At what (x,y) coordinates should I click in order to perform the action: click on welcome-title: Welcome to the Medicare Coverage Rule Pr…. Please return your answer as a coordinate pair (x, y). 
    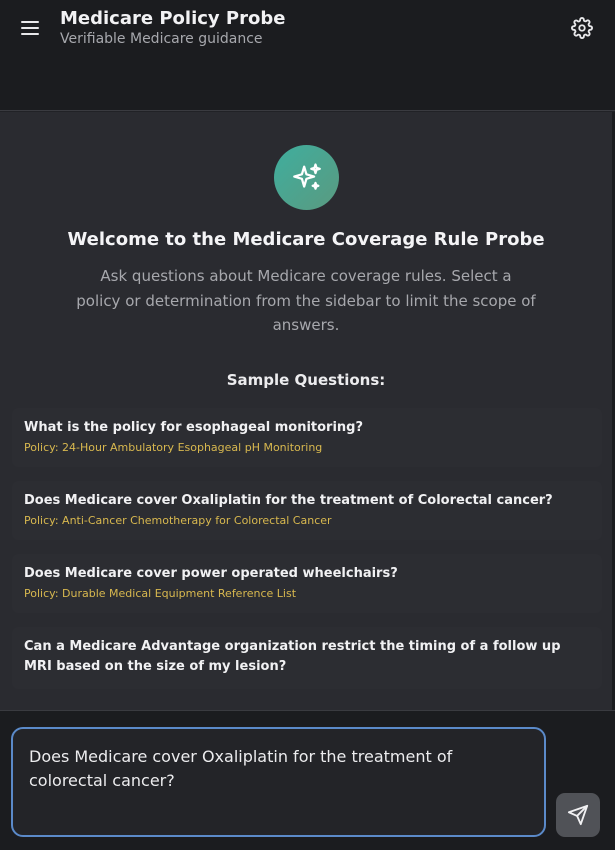
    Looking at the image, I should click on (306, 239).